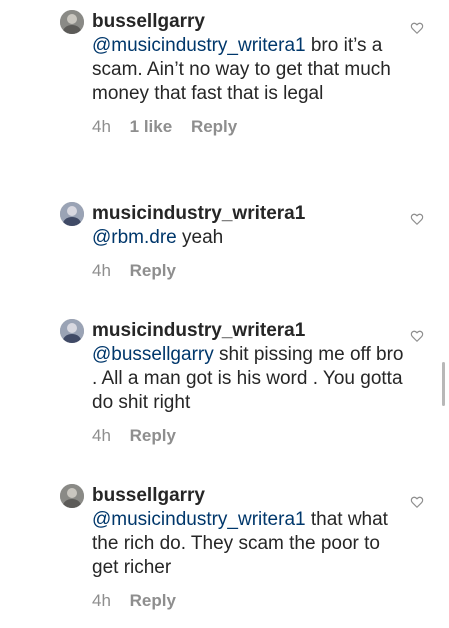 This screenshot has width=449, height=628. What do you see at coordinates (200, 237) in the screenshot?
I see `comment-message: yeah` at bounding box center [200, 237].